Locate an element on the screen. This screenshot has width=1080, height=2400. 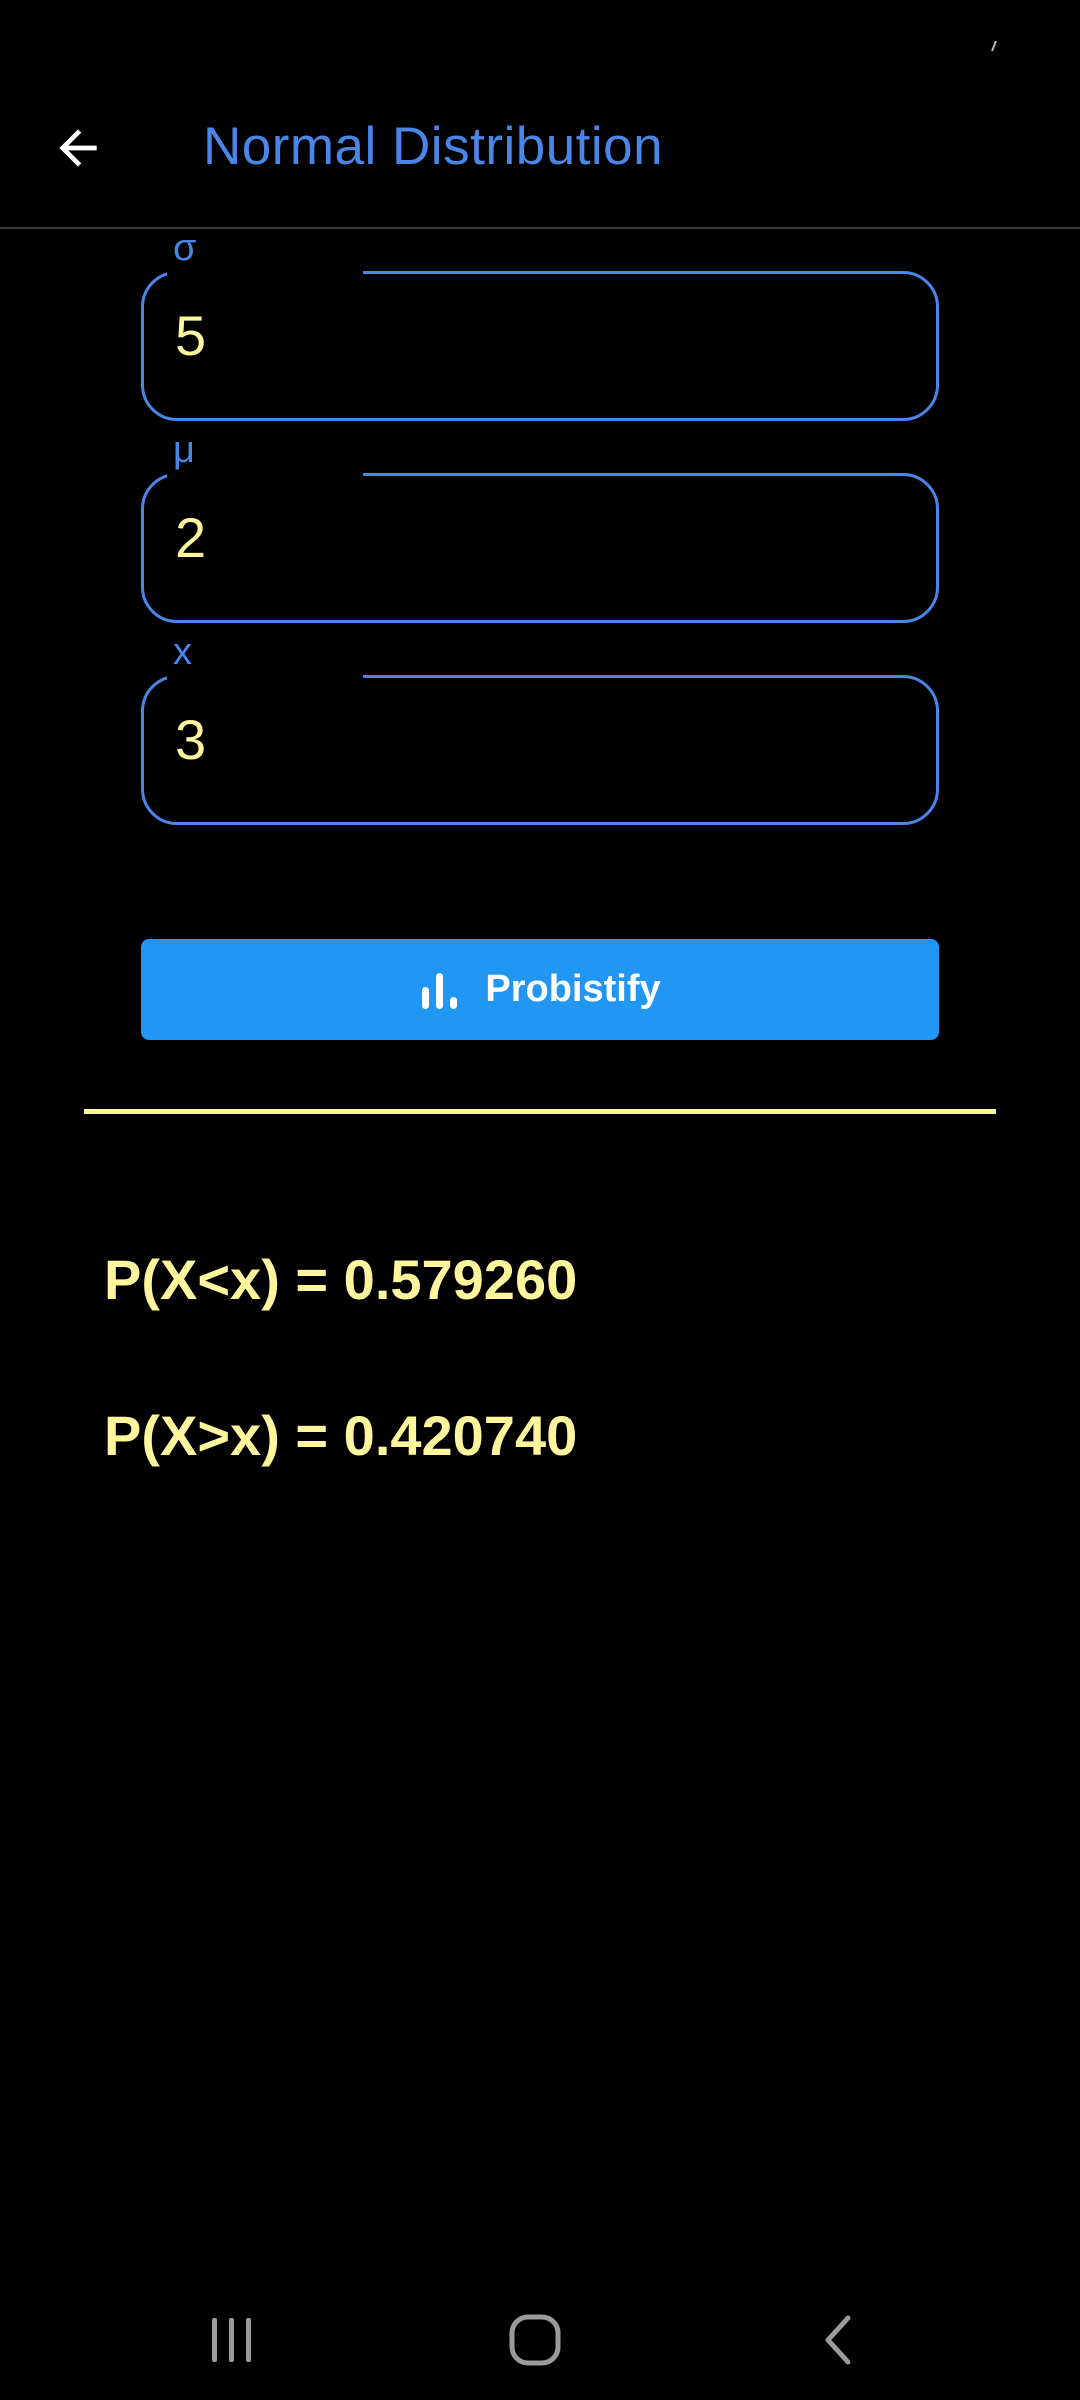
x-field: x is located at coordinates (540, 729).